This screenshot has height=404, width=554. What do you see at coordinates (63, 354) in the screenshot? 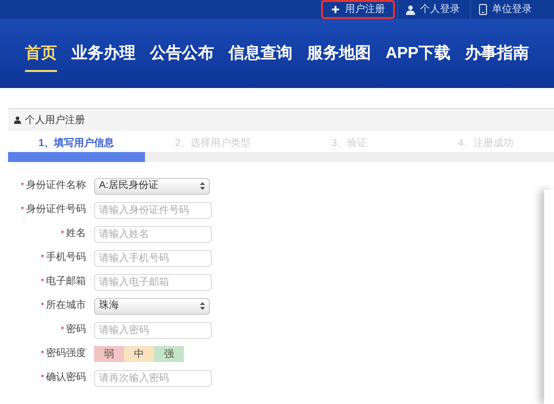
I see `field-label: * 密码强度` at bounding box center [63, 354].